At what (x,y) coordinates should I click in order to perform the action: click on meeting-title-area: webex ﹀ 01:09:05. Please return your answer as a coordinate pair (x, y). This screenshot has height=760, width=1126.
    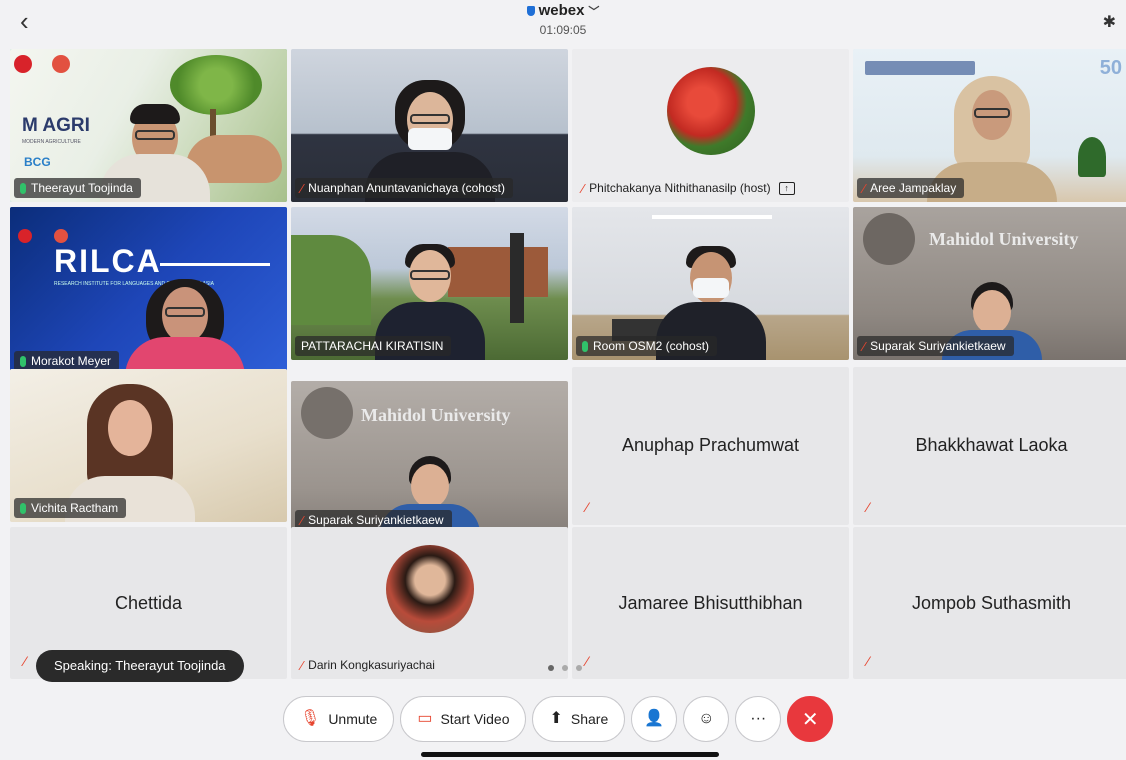
    Looking at the image, I should click on (563, 19).